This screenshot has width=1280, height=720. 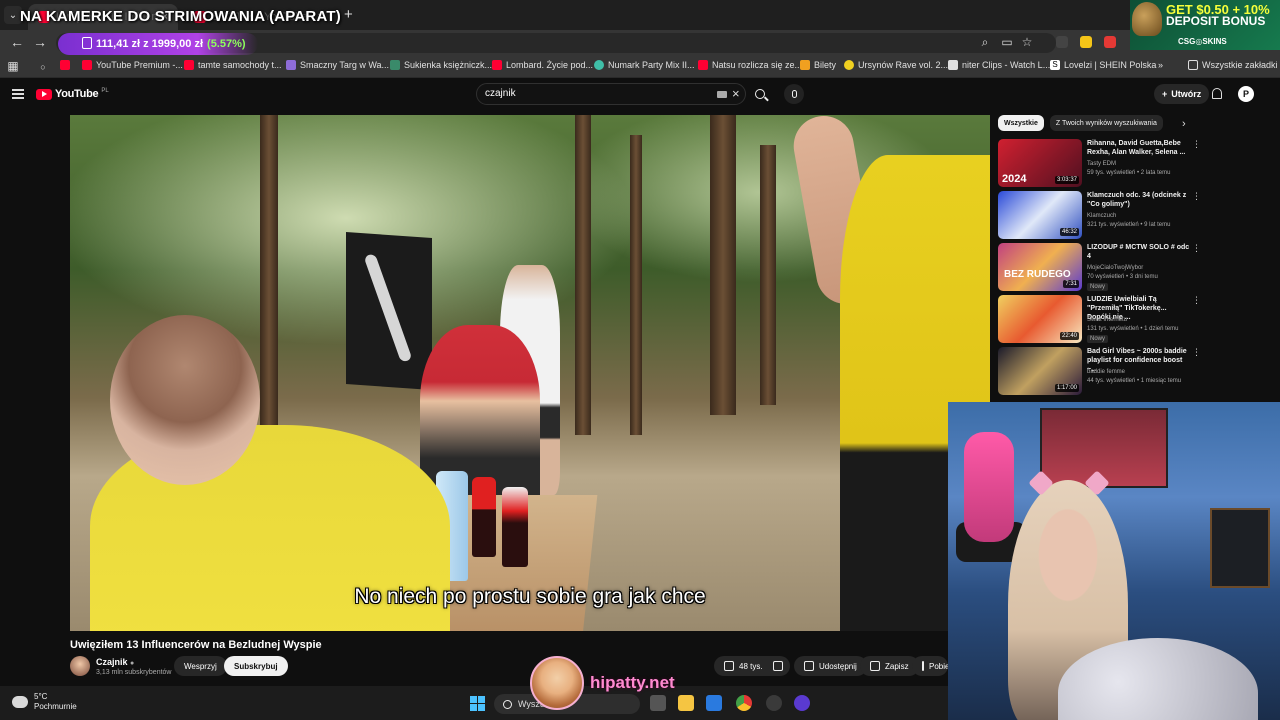 I want to click on save-playlist-icon, so click(x=875, y=666).